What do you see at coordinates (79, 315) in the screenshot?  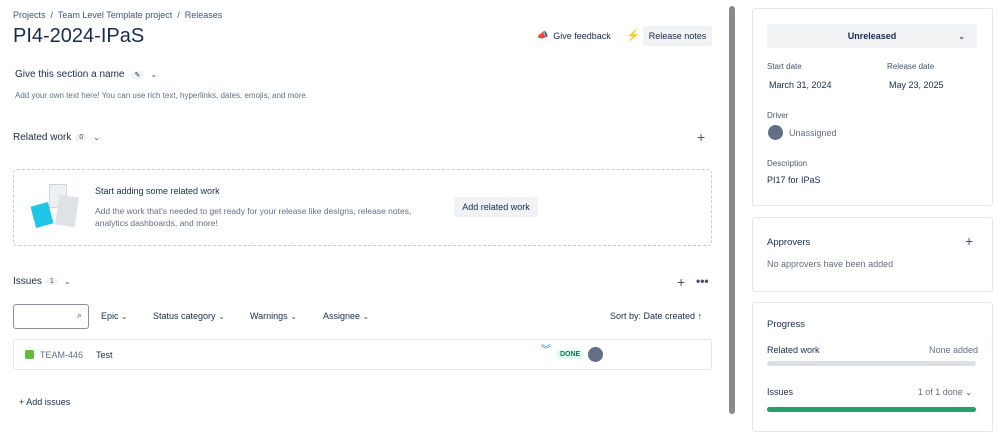 I see `search-icon: ⌕` at bounding box center [79, 315].